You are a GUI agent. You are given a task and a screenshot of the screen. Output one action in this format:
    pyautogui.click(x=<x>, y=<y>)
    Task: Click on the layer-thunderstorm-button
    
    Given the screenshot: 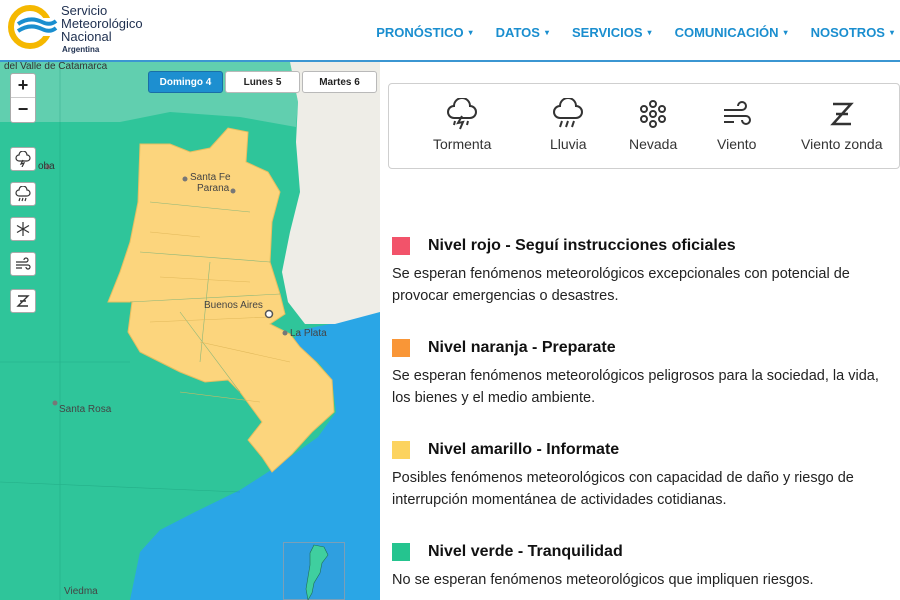 What is the action you would take?
    pyautogui.click(x=23, y=159)
    